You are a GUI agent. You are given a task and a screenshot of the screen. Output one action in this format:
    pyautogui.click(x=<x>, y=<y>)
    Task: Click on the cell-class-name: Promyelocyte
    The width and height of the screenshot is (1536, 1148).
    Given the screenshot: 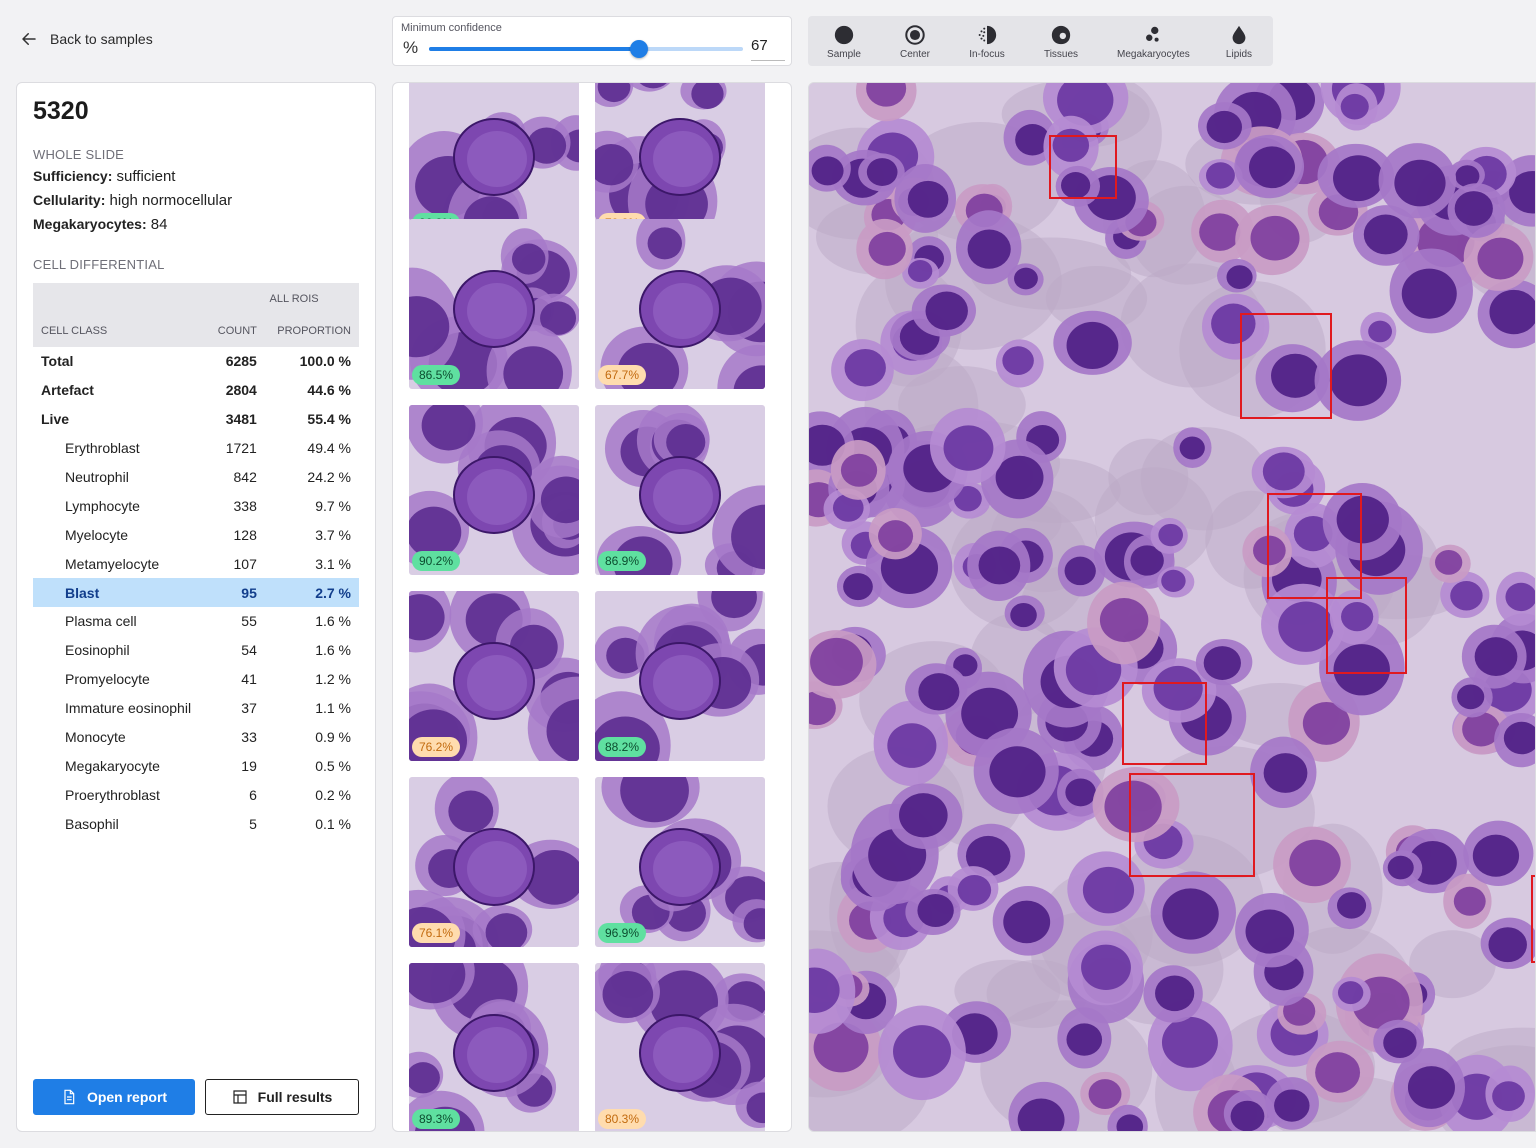 What is the action you would take?
    pyautogui.click(x=107, y=679)
    